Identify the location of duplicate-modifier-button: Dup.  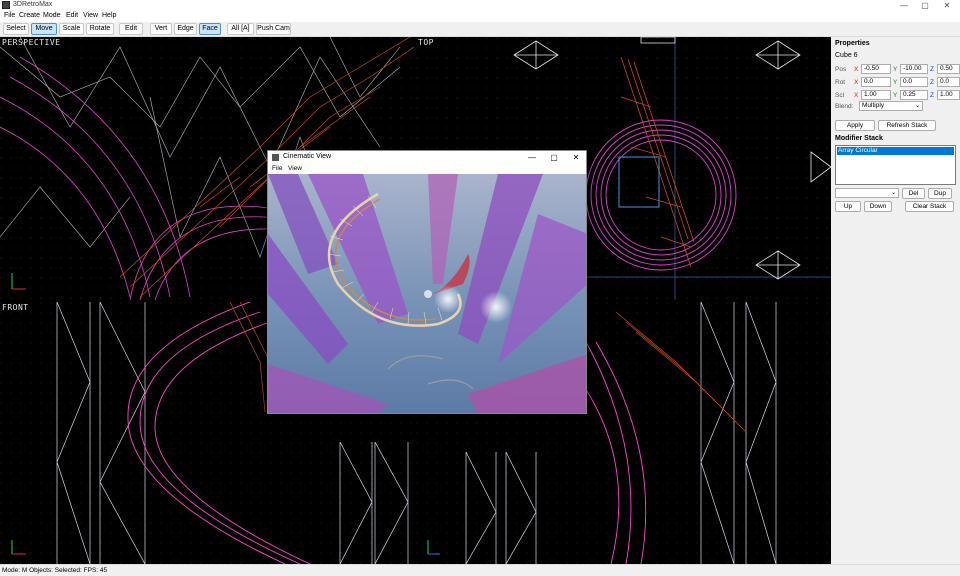
(940, 193).